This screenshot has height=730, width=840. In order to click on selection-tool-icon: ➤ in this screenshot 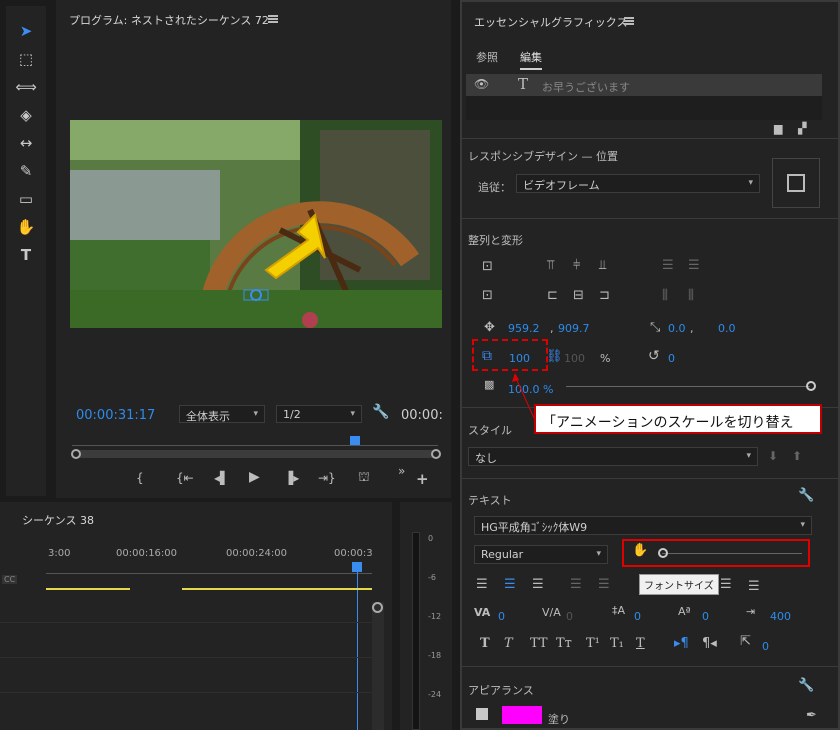, I will do `click(26, 31)`.